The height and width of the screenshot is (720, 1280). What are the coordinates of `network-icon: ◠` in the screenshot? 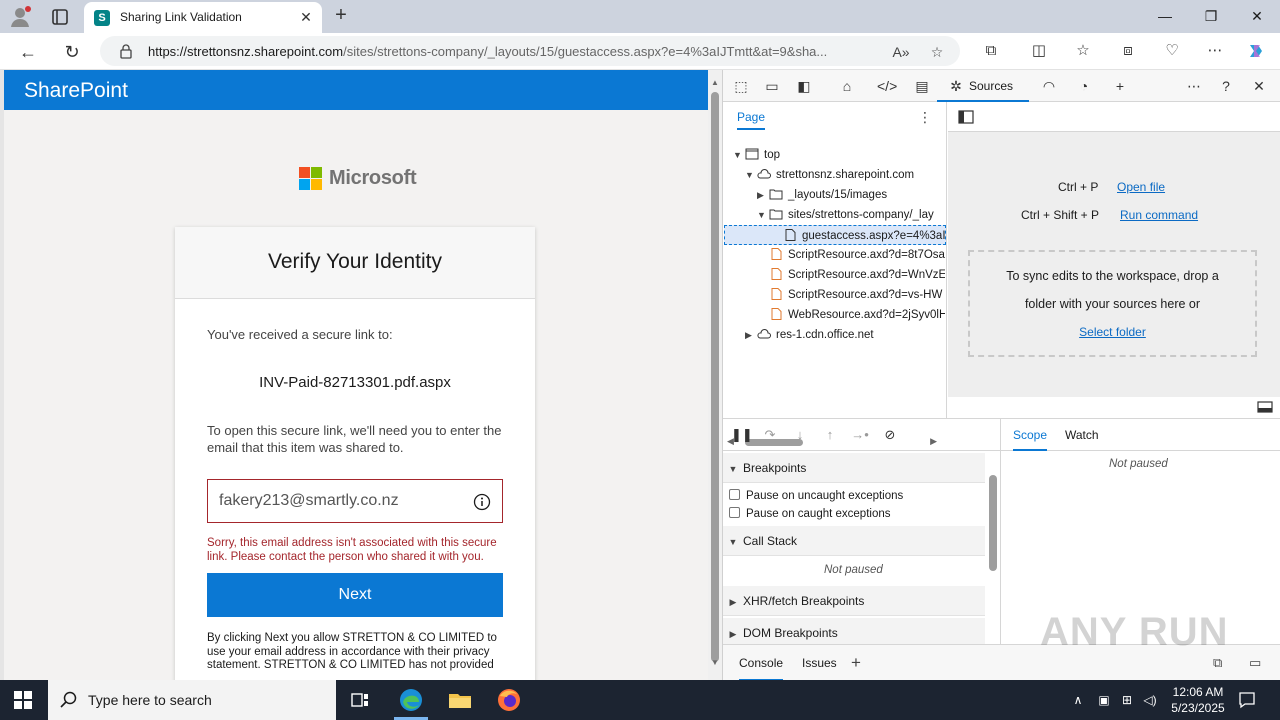 It's located at (1049, 86).